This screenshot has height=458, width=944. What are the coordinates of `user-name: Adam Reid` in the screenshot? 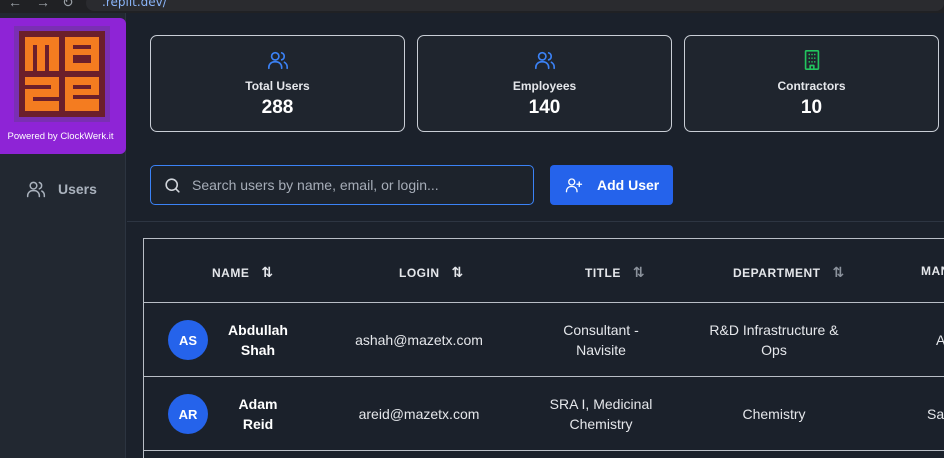 It's located at (258, 414).